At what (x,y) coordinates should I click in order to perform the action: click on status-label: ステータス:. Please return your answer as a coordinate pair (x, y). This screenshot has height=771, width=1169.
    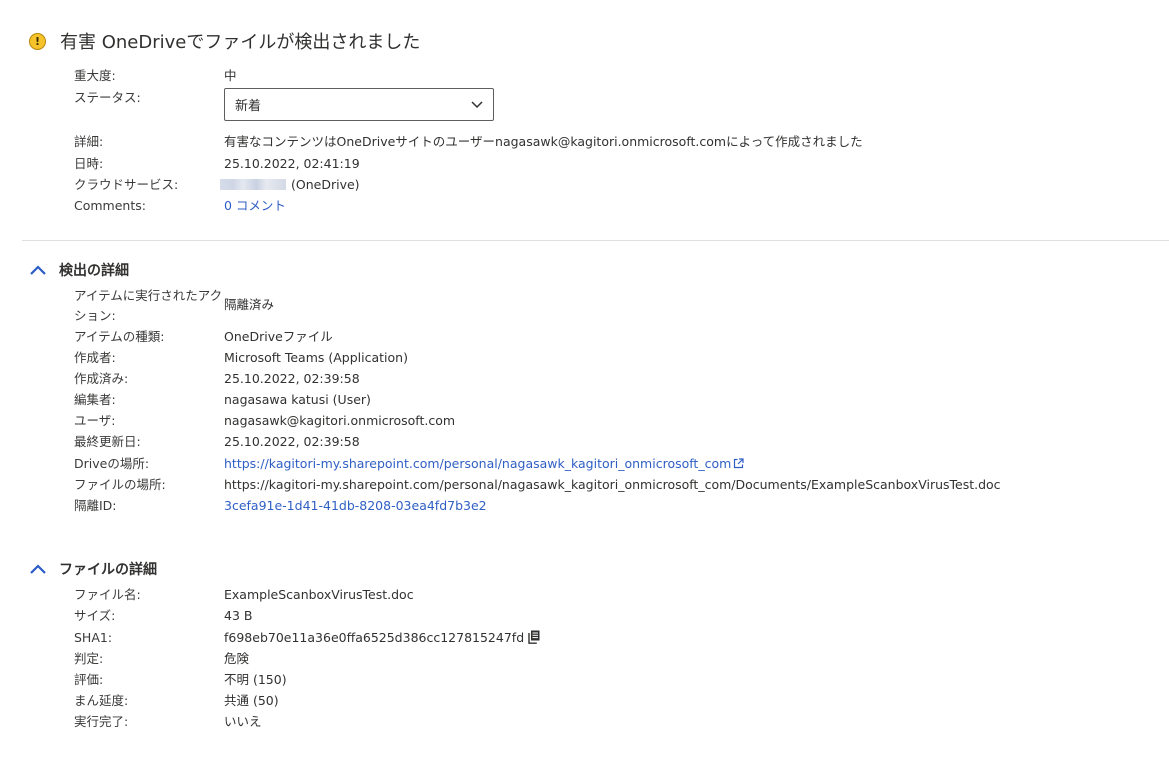
    Looking at the image, I should click on (107, 97).